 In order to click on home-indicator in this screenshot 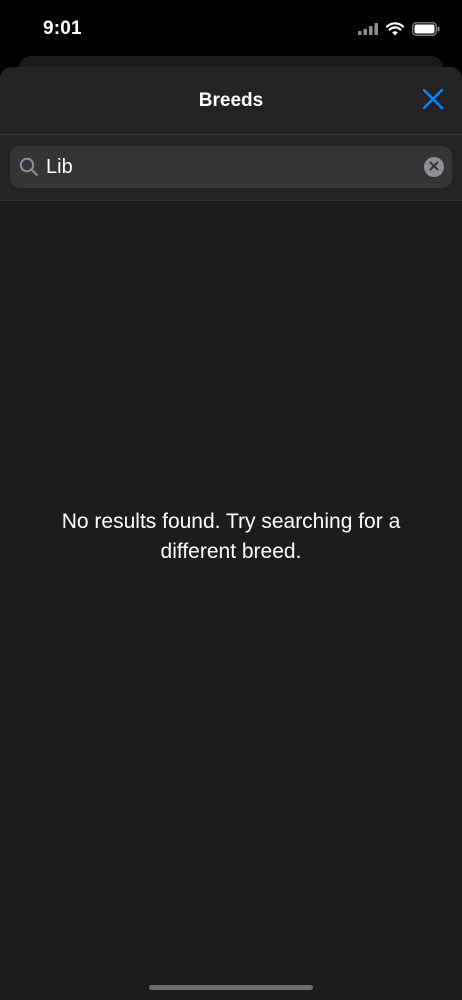, I will do `click(231, 987)`.